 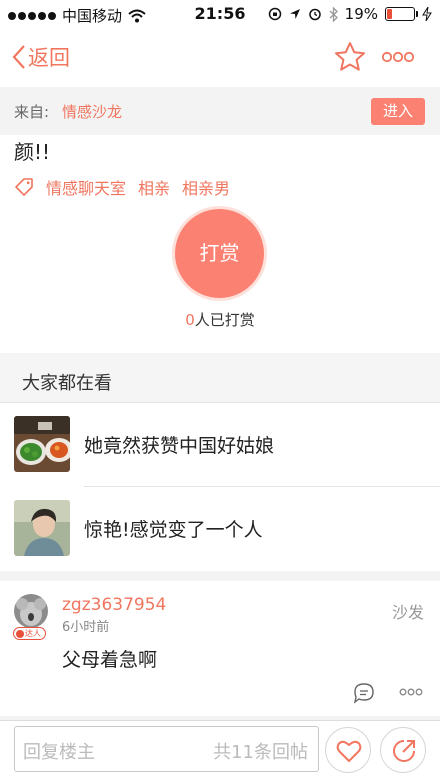 I want to click on reward-count-number: 0, so click(x=190, y=320).